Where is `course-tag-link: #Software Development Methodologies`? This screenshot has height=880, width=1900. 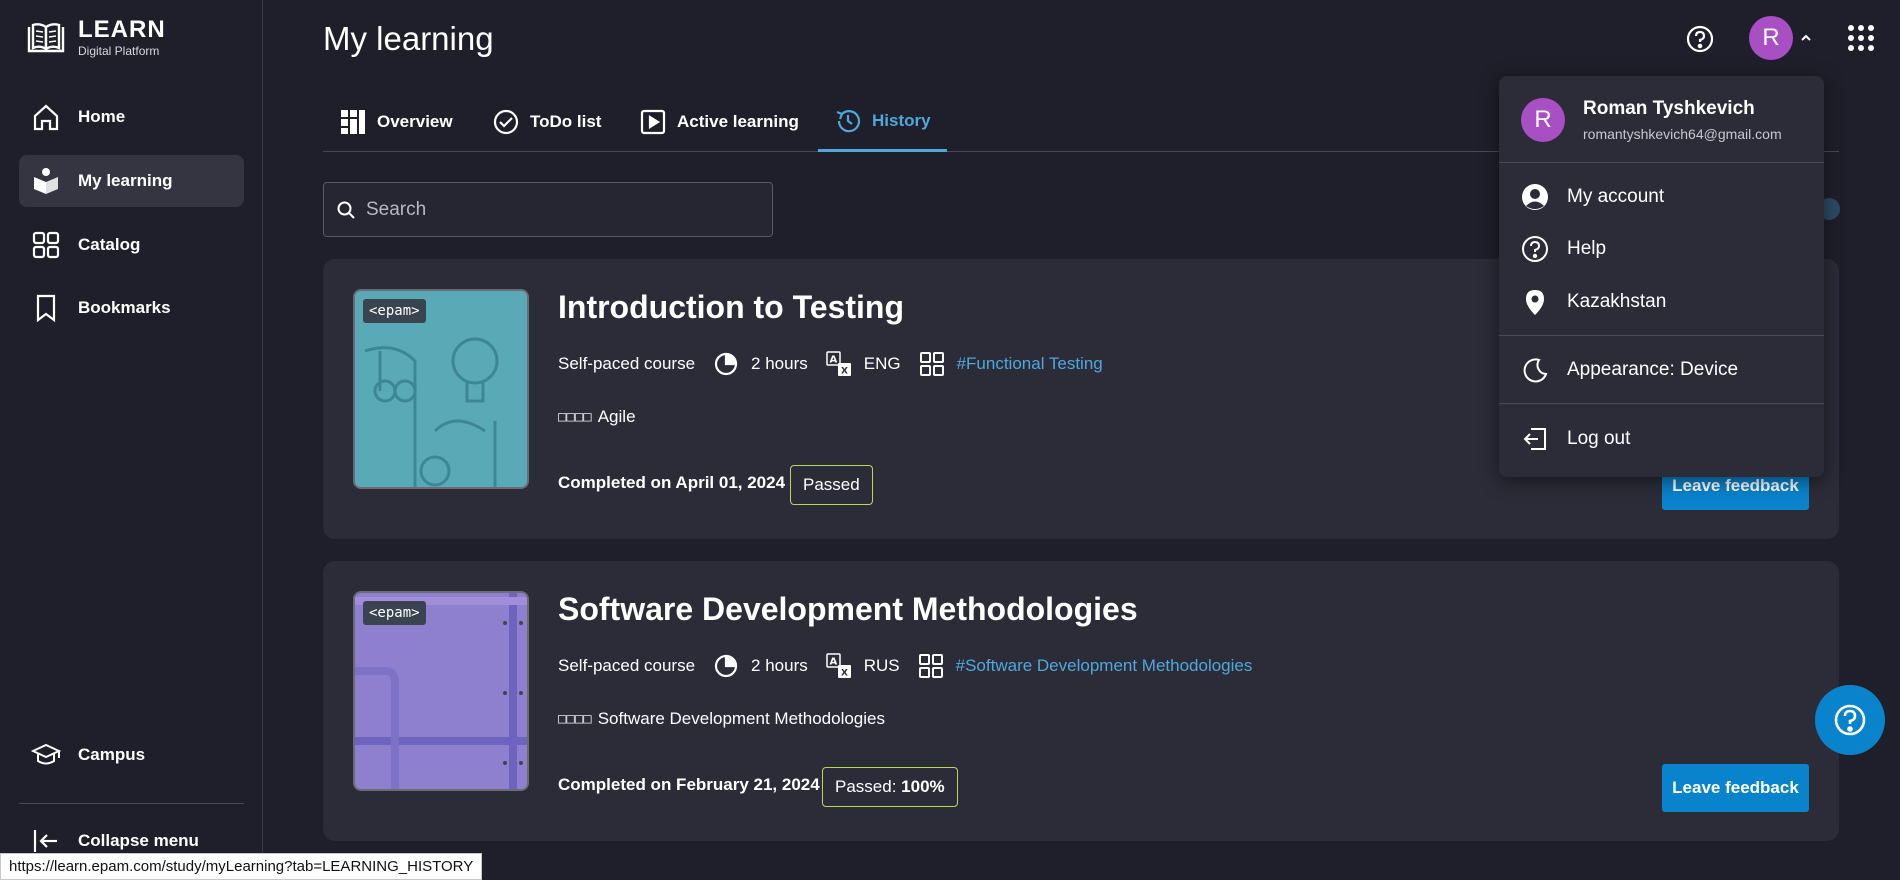
course-tag-link: #Software Development Methodologies is located at coordinates (1104, 666).